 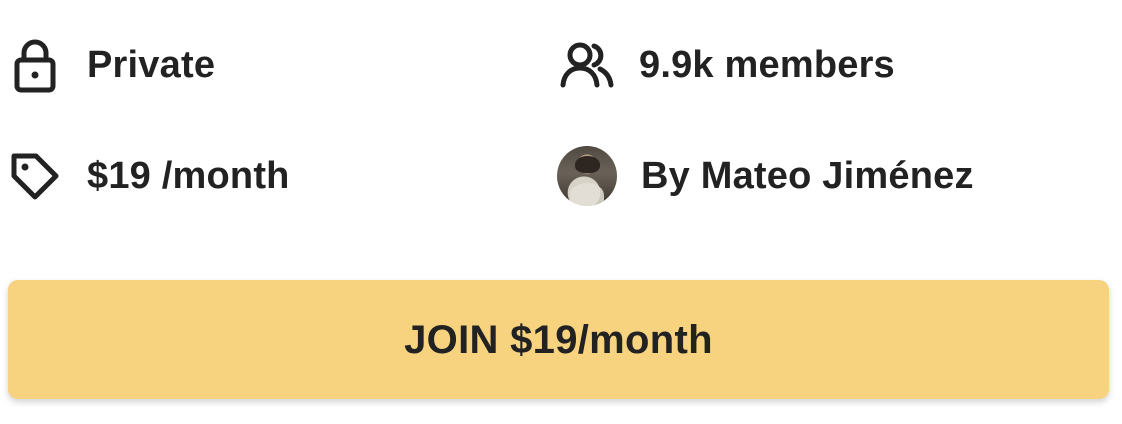 I want to click on avatar, so click(x=587, y=176).